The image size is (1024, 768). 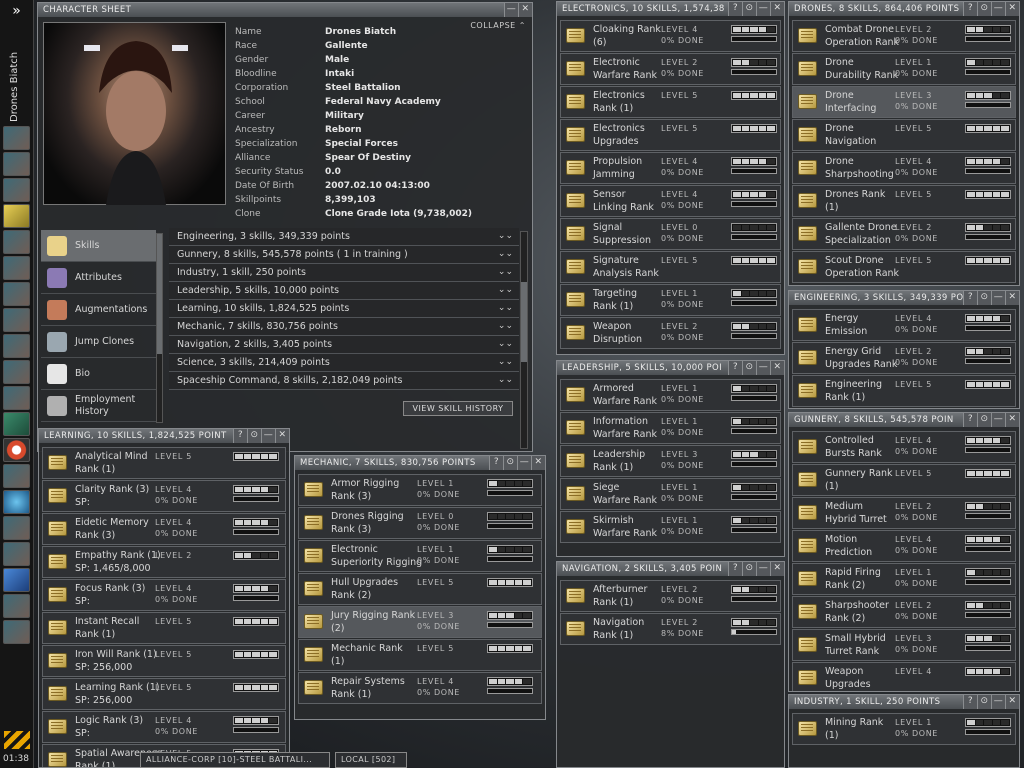 What do you see at coordinates (16, 606) in the screenshot?
I see `portrait-icon` at bounding box center [16, 606].